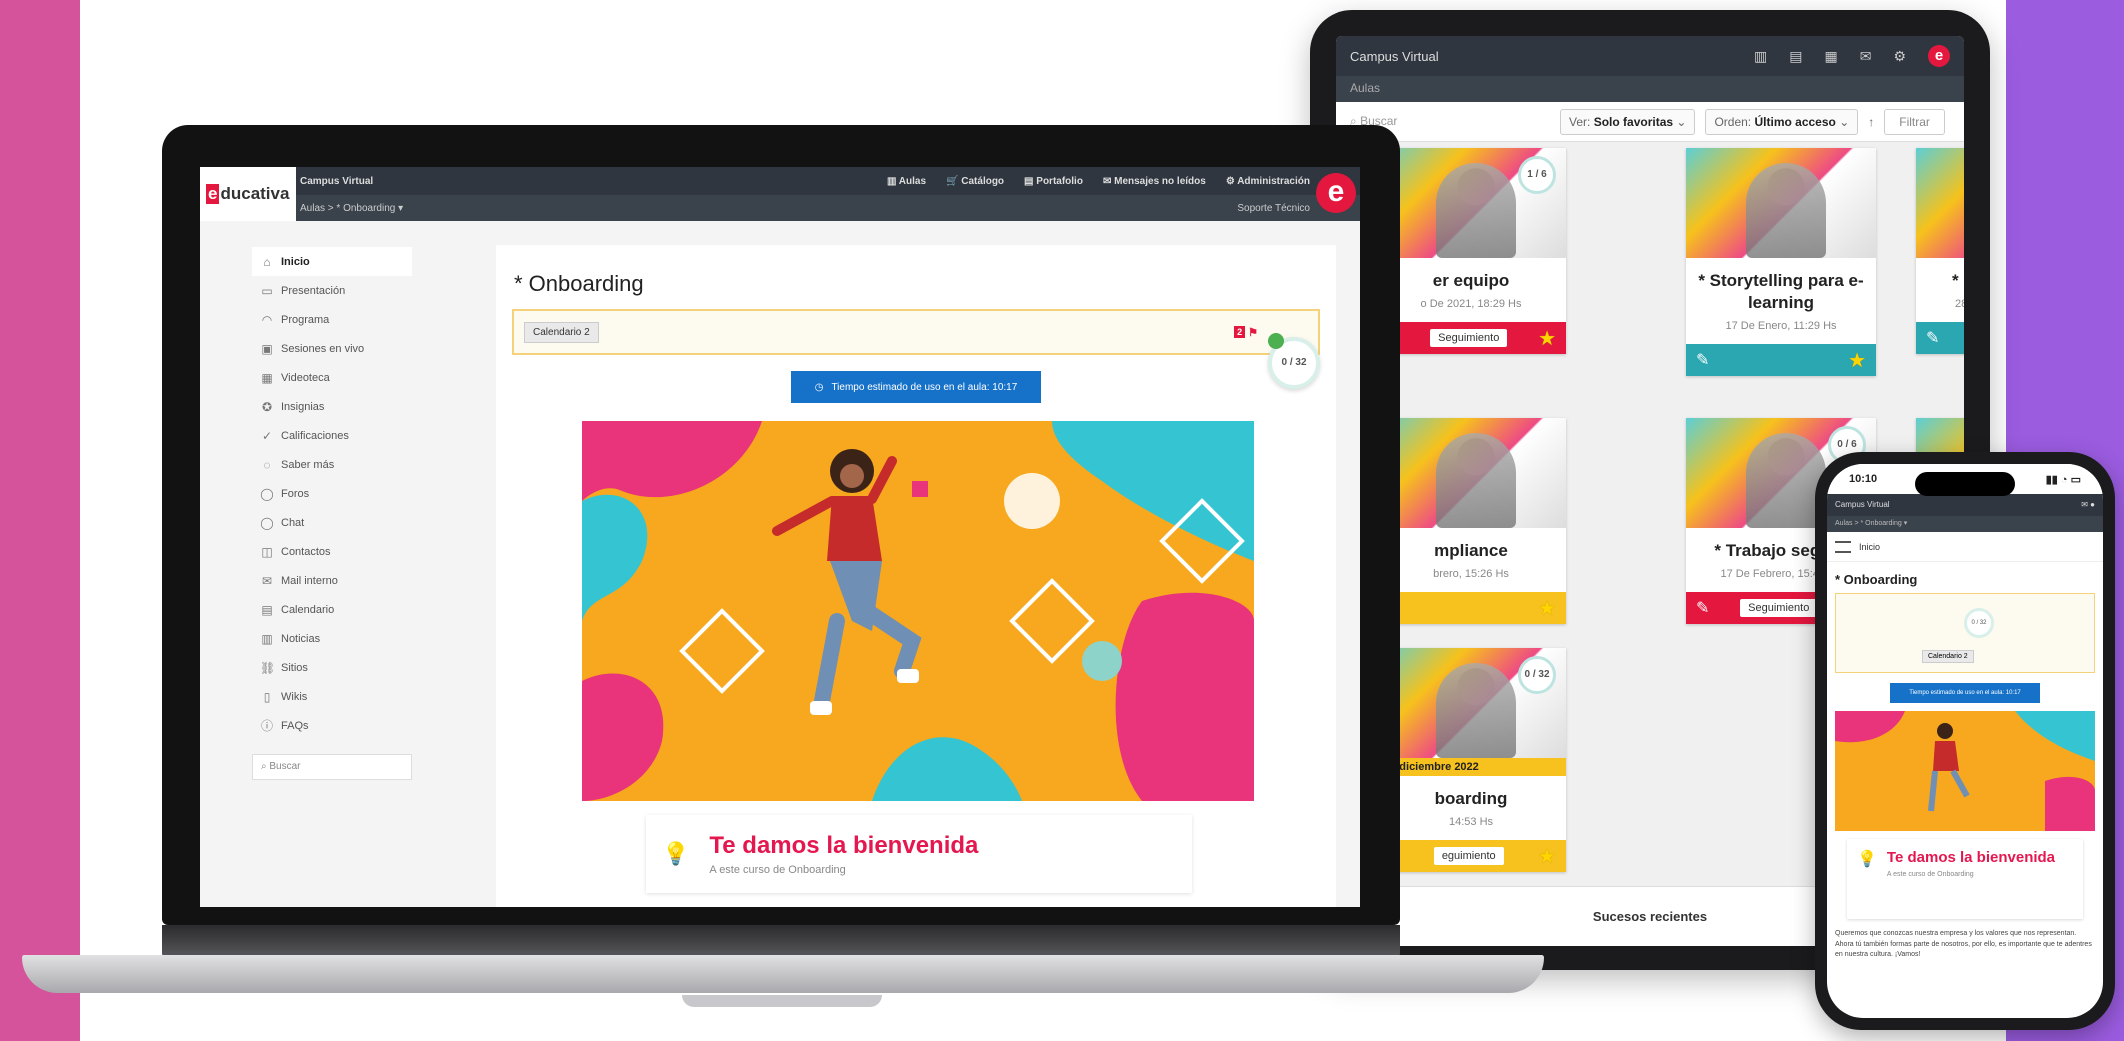 The height and width of the screenshot is (1041, 2124). I want to click on sidebar-item-label: Mail interno, so click(309, 580).